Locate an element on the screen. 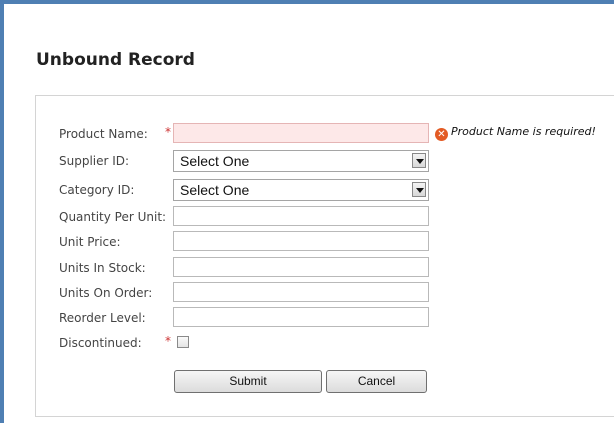  row-reorder-level: Reorder Level: is located at coordinates (325, 318).